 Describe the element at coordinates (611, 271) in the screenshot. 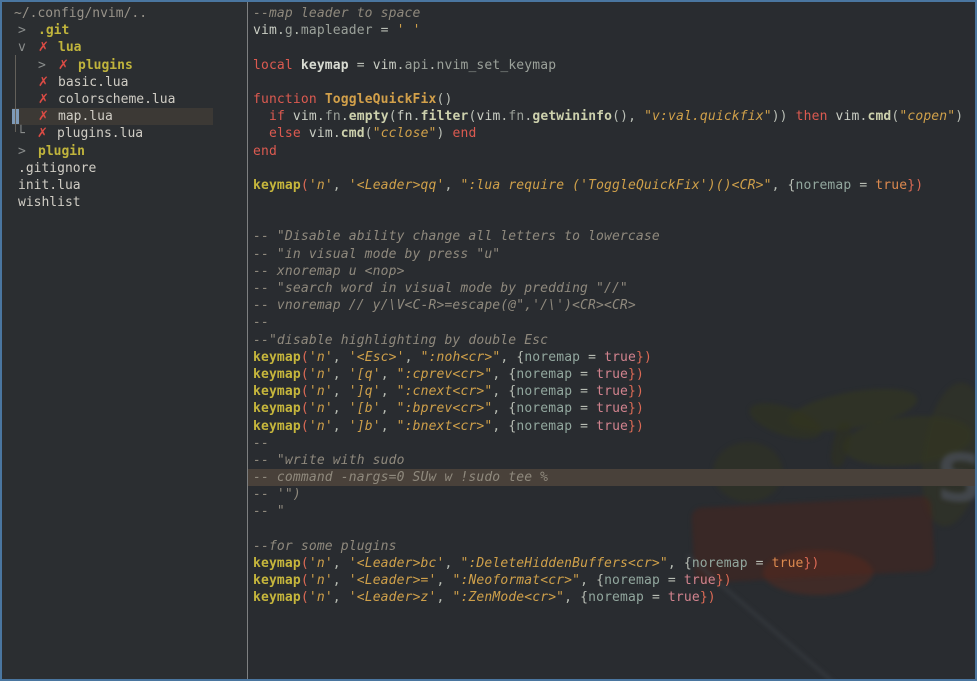

I see `editor-line: -- xnoremap u <nop>` at that location.